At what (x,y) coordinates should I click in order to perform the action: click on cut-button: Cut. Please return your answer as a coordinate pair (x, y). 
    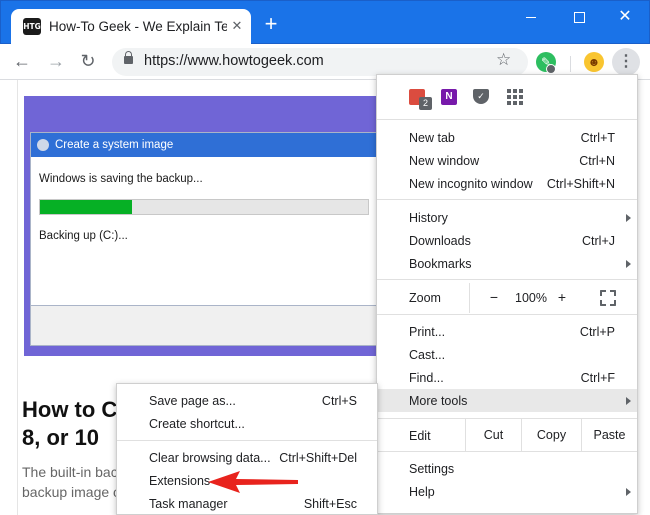
    Looking at the image, I should click on (493, 435).